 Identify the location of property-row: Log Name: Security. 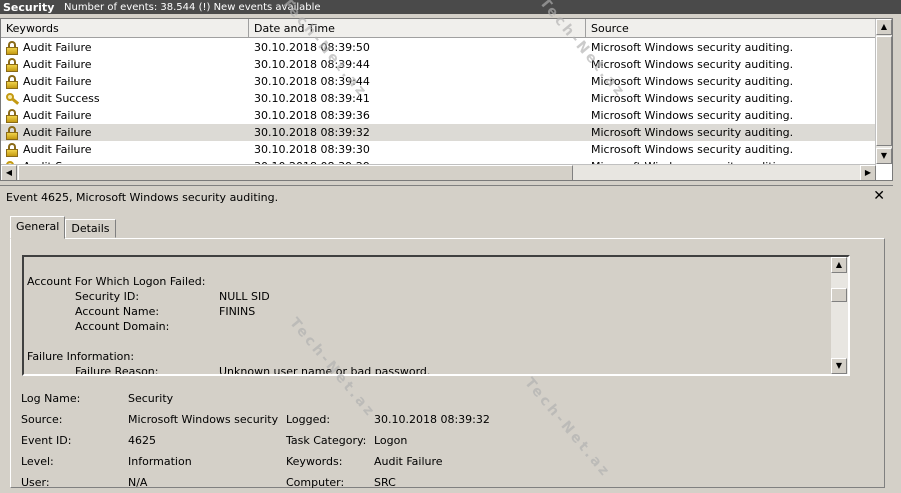
(441, 398).